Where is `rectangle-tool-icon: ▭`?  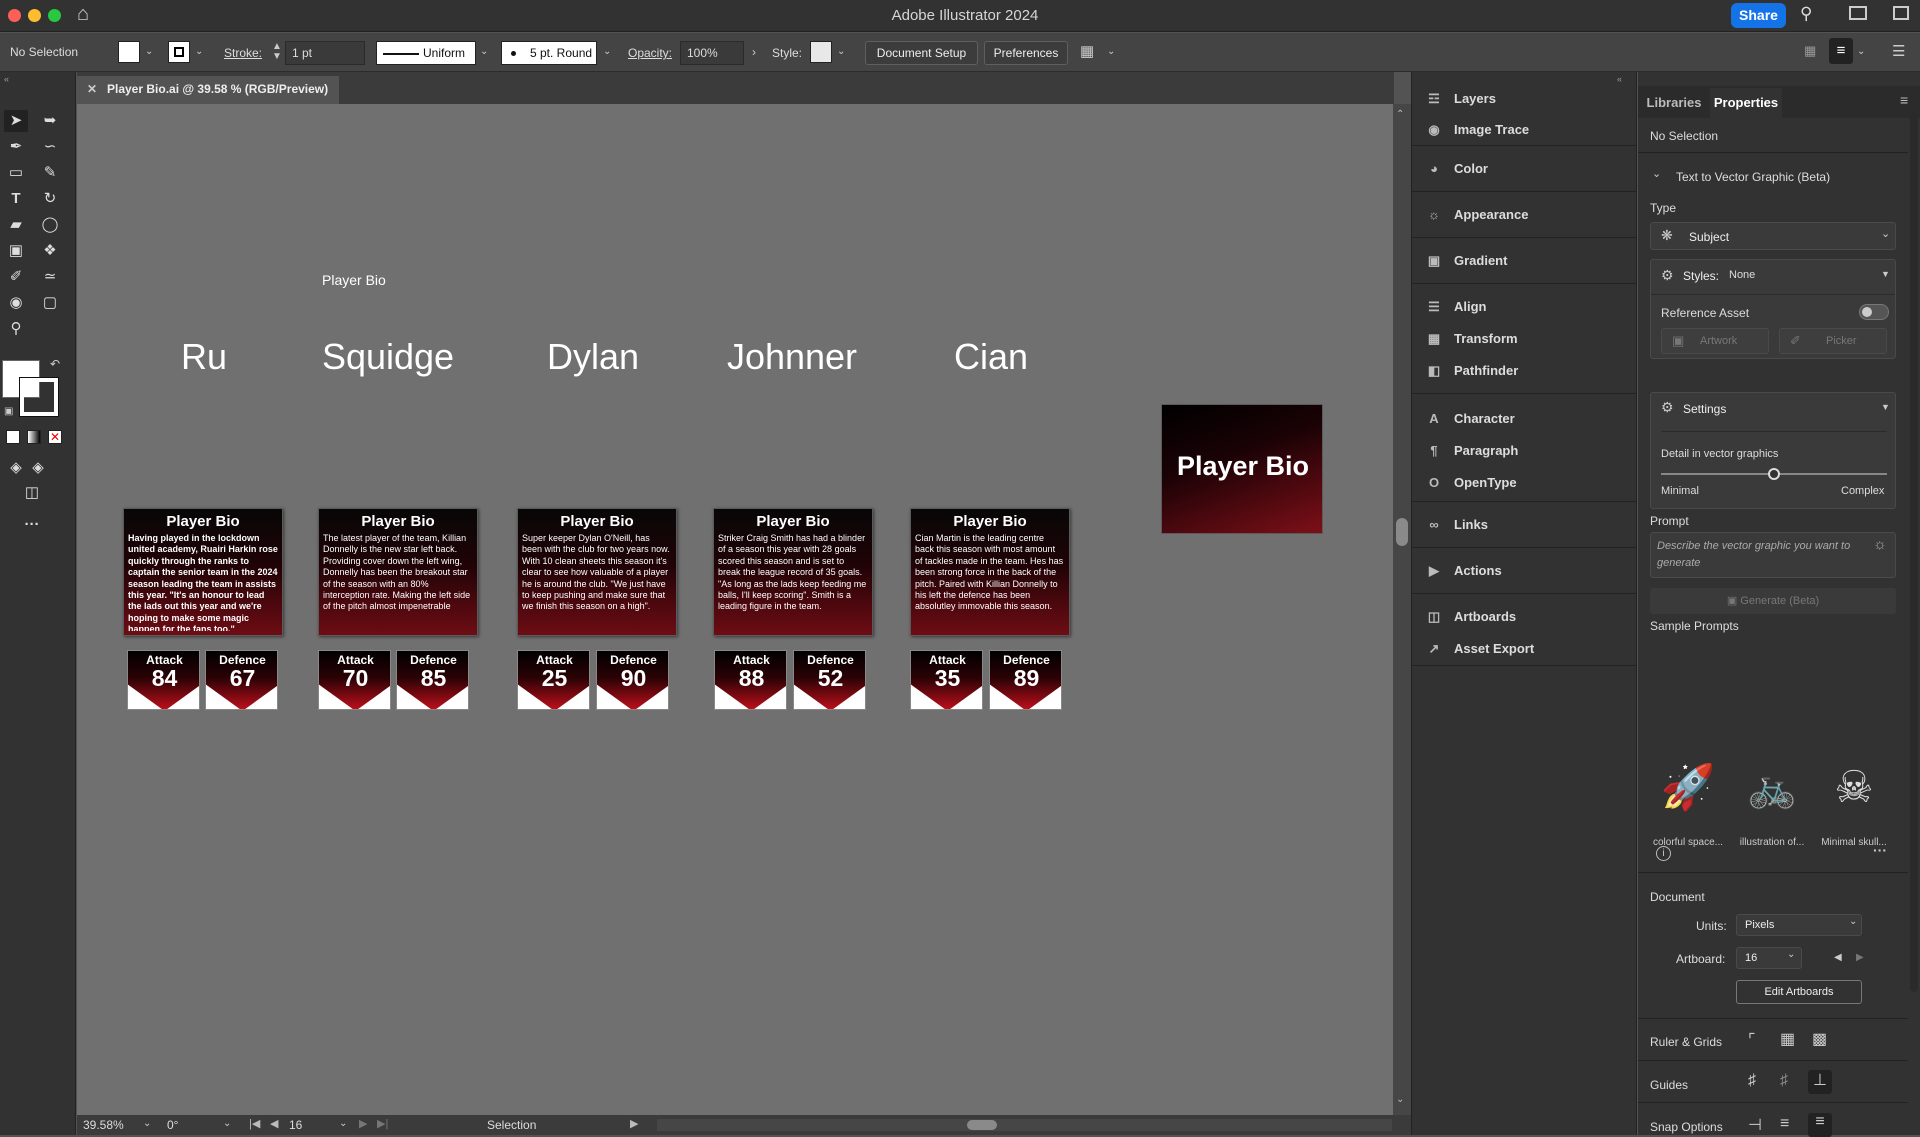 rectangle-tool-icon: ▭ is located at coordinates (16, 173).